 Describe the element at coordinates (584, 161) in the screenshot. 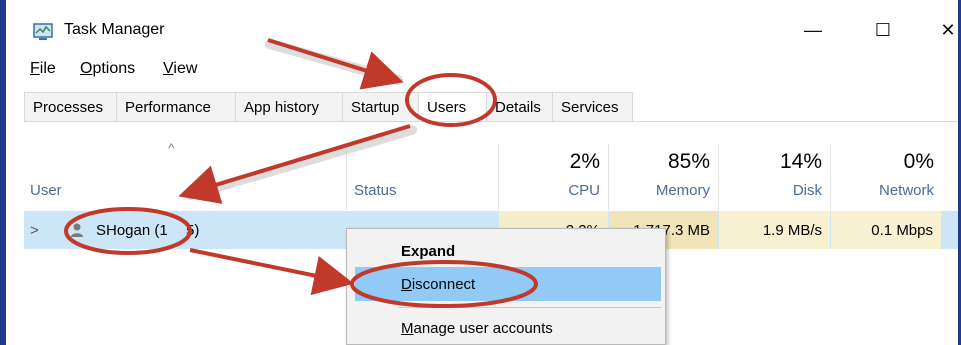

I see `cpu-percent: 2%` at that location.